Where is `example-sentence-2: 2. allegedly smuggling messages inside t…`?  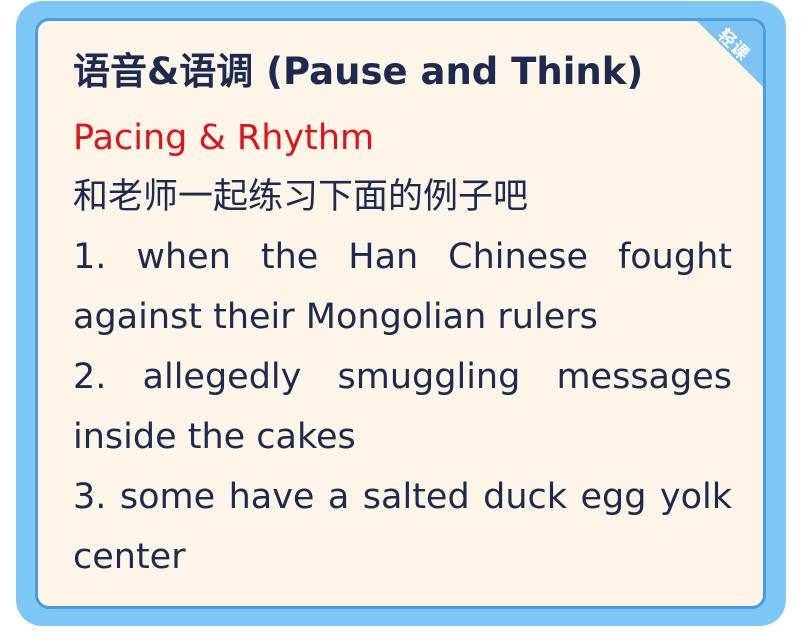 example-sentence-2: 2. allegedly smuggling messages inside t… is located at coordinates (402, 407).